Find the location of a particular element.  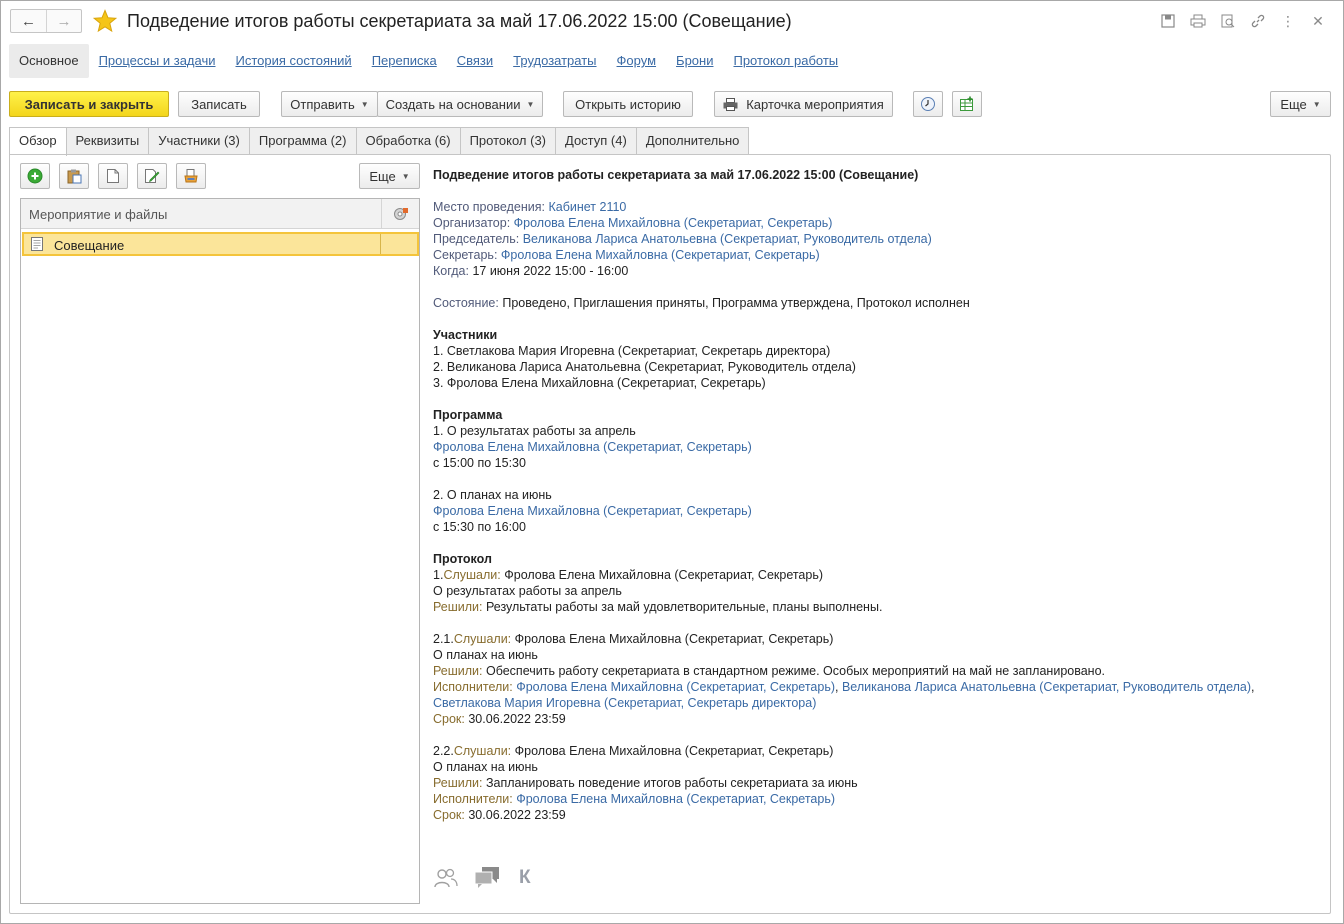

new-file-button is located at coordinates (113, 176).